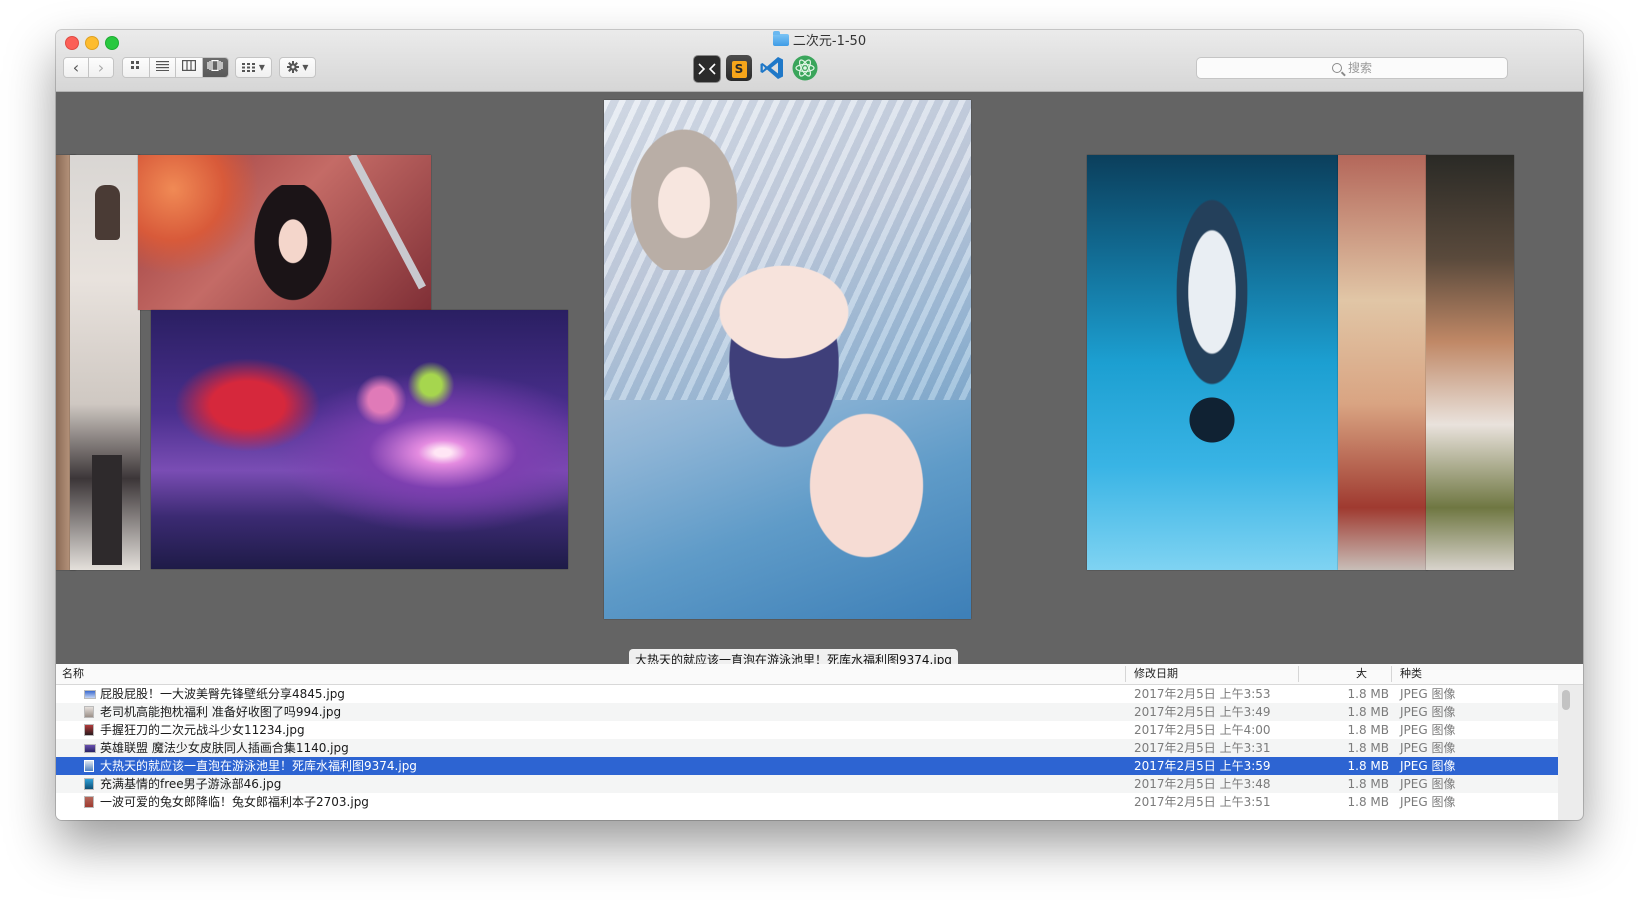 Image resolution: width=1638 pixels, height=900 pixels. I want to click on coverflow-left-image-sword-girl, so click(284, 232).